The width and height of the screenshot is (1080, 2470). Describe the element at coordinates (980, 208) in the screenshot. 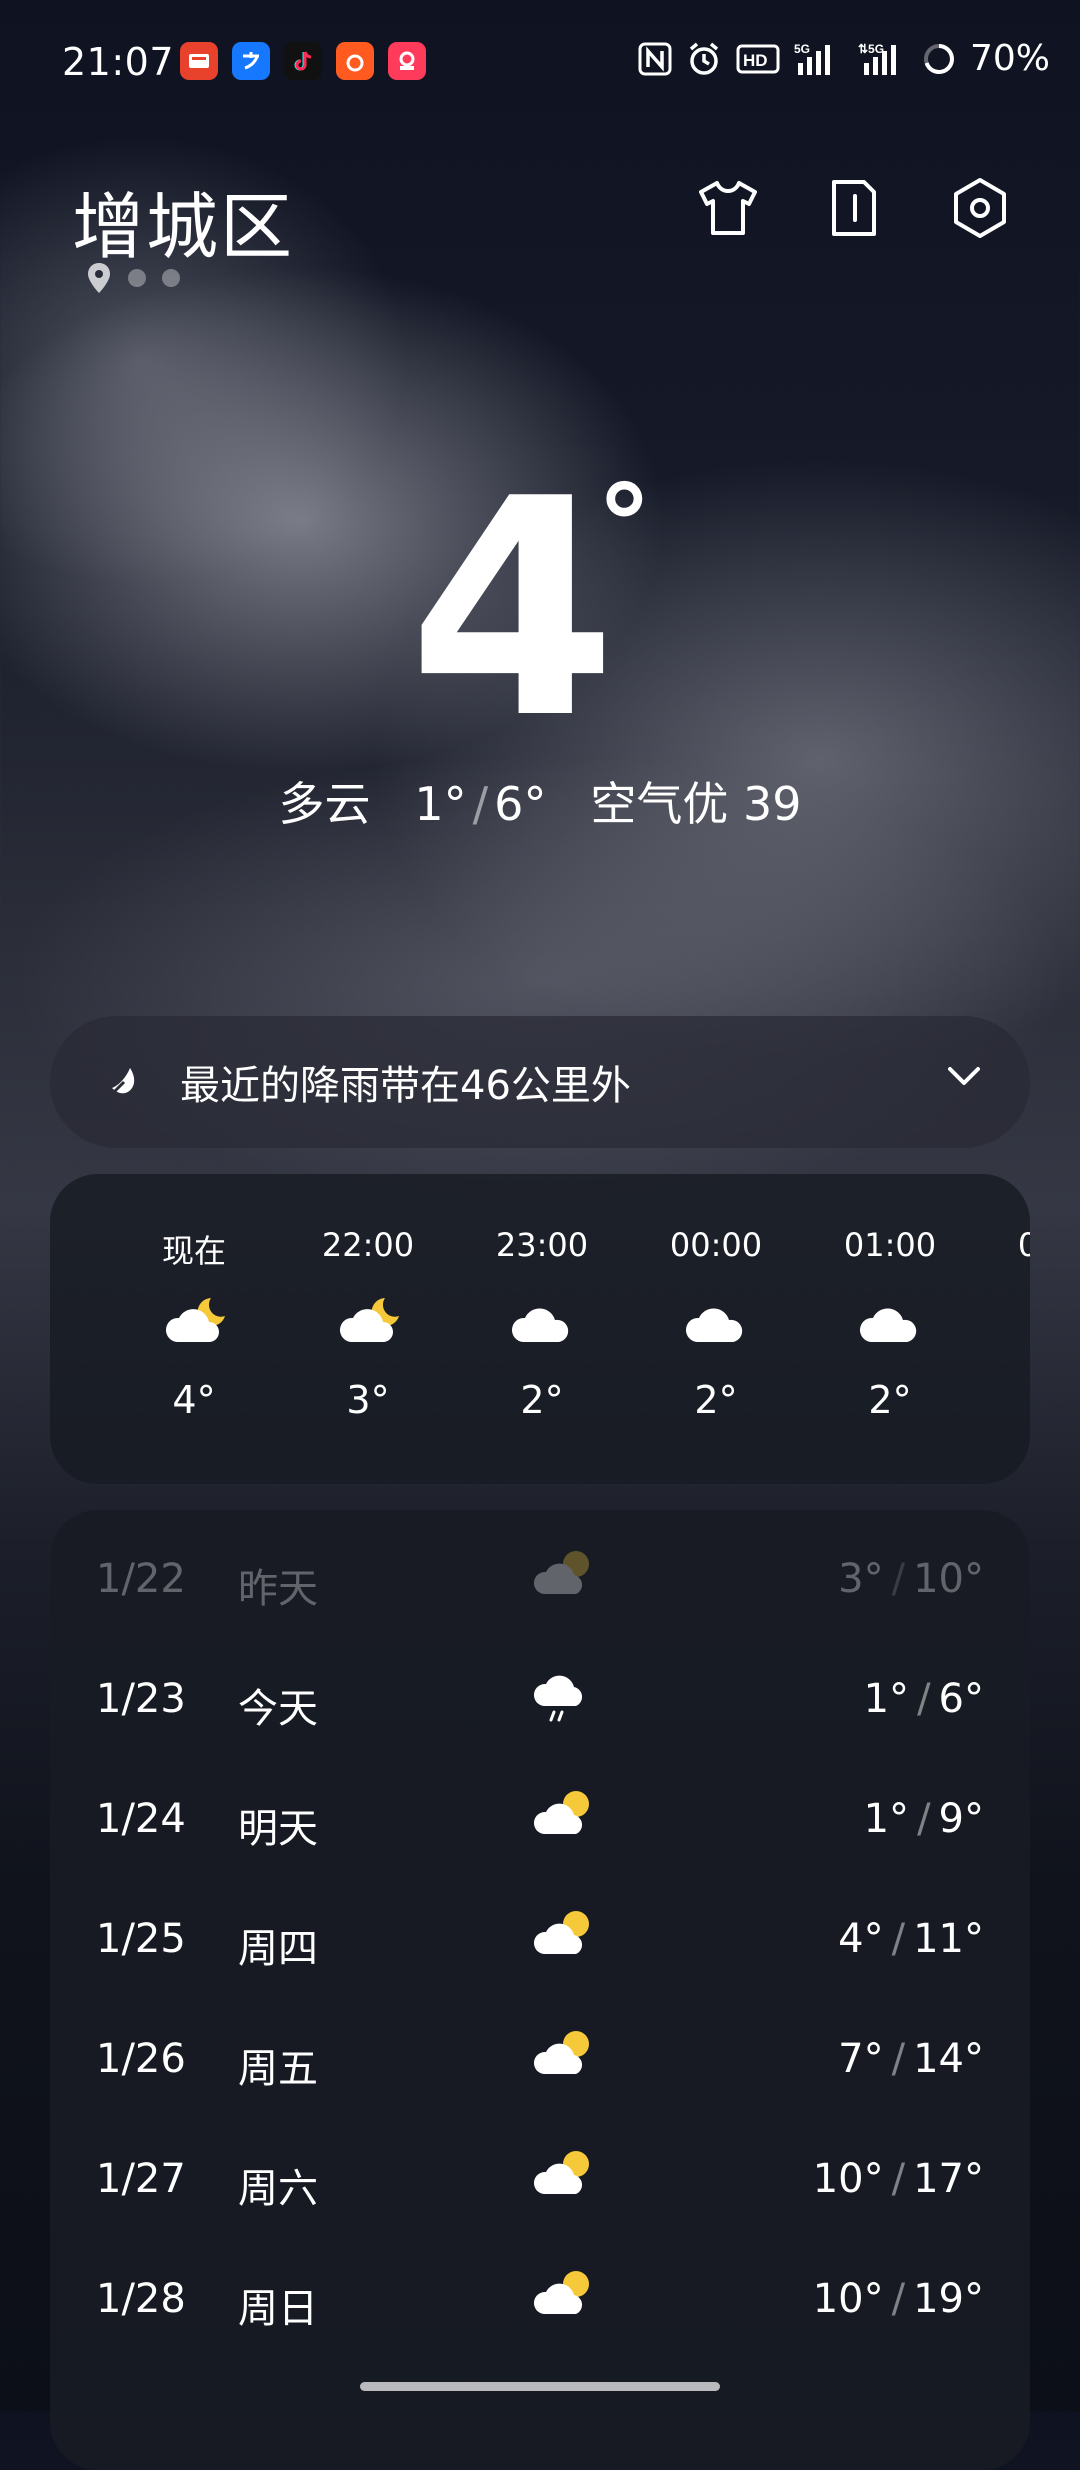

I see `settings-button` at that location.